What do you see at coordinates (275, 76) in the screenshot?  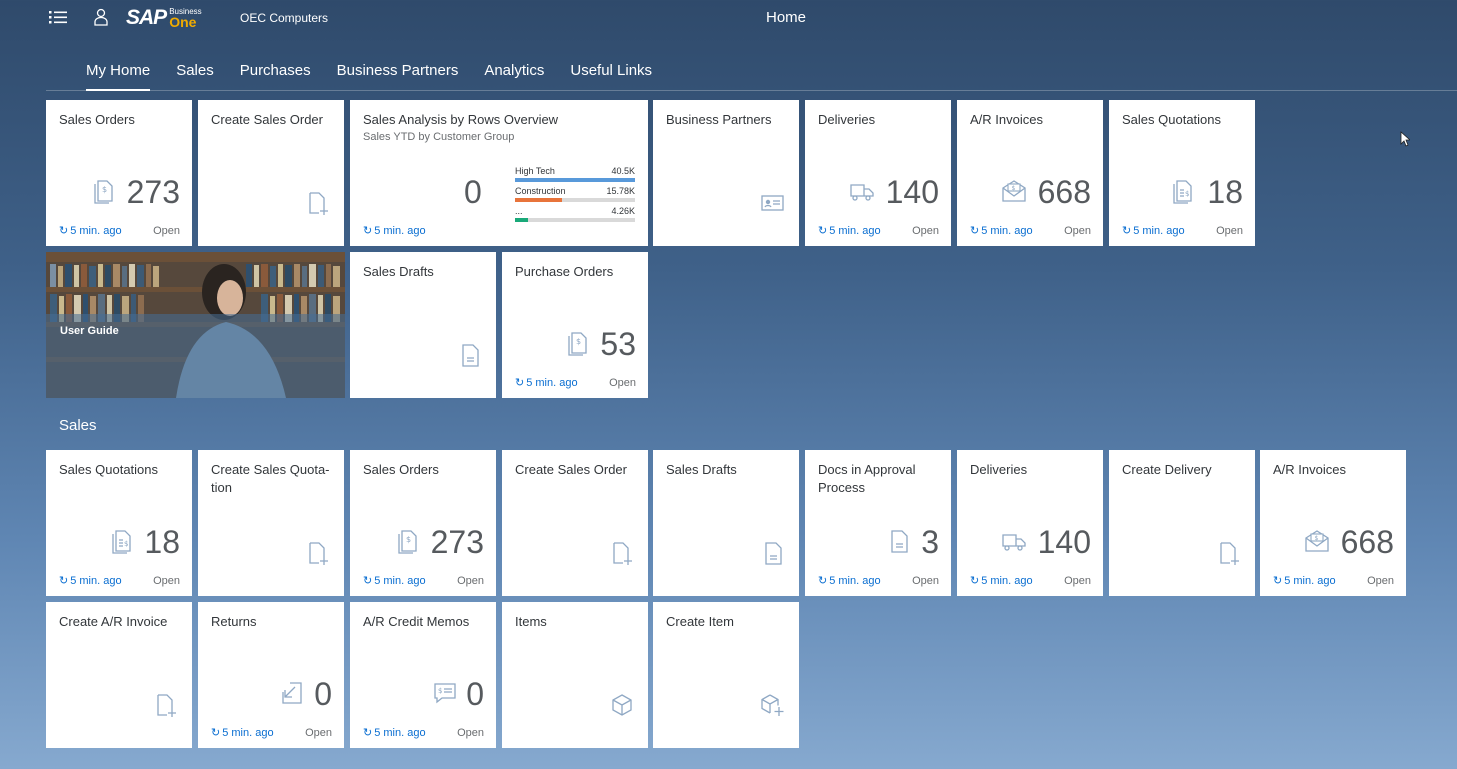 I see `tab-purchases: Purchases` at bounding box center [275, 76].